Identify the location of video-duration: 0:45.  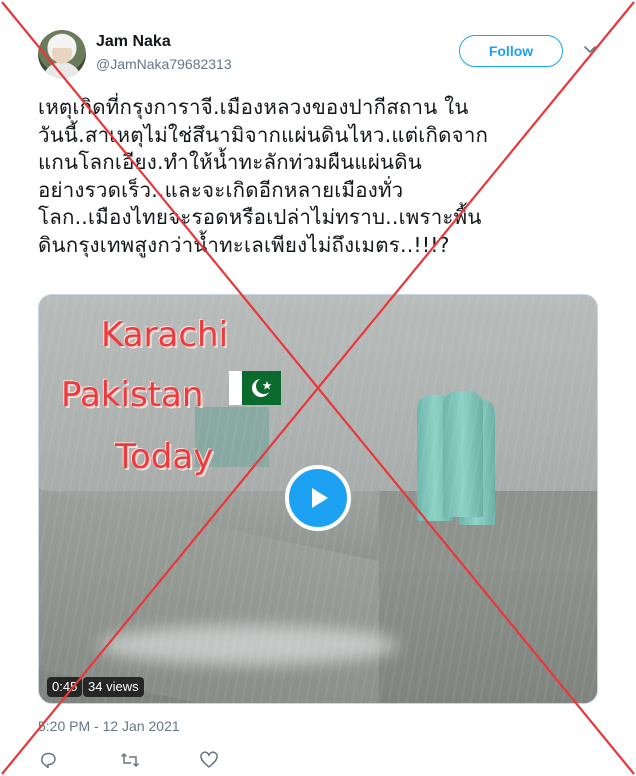
(65, 687).